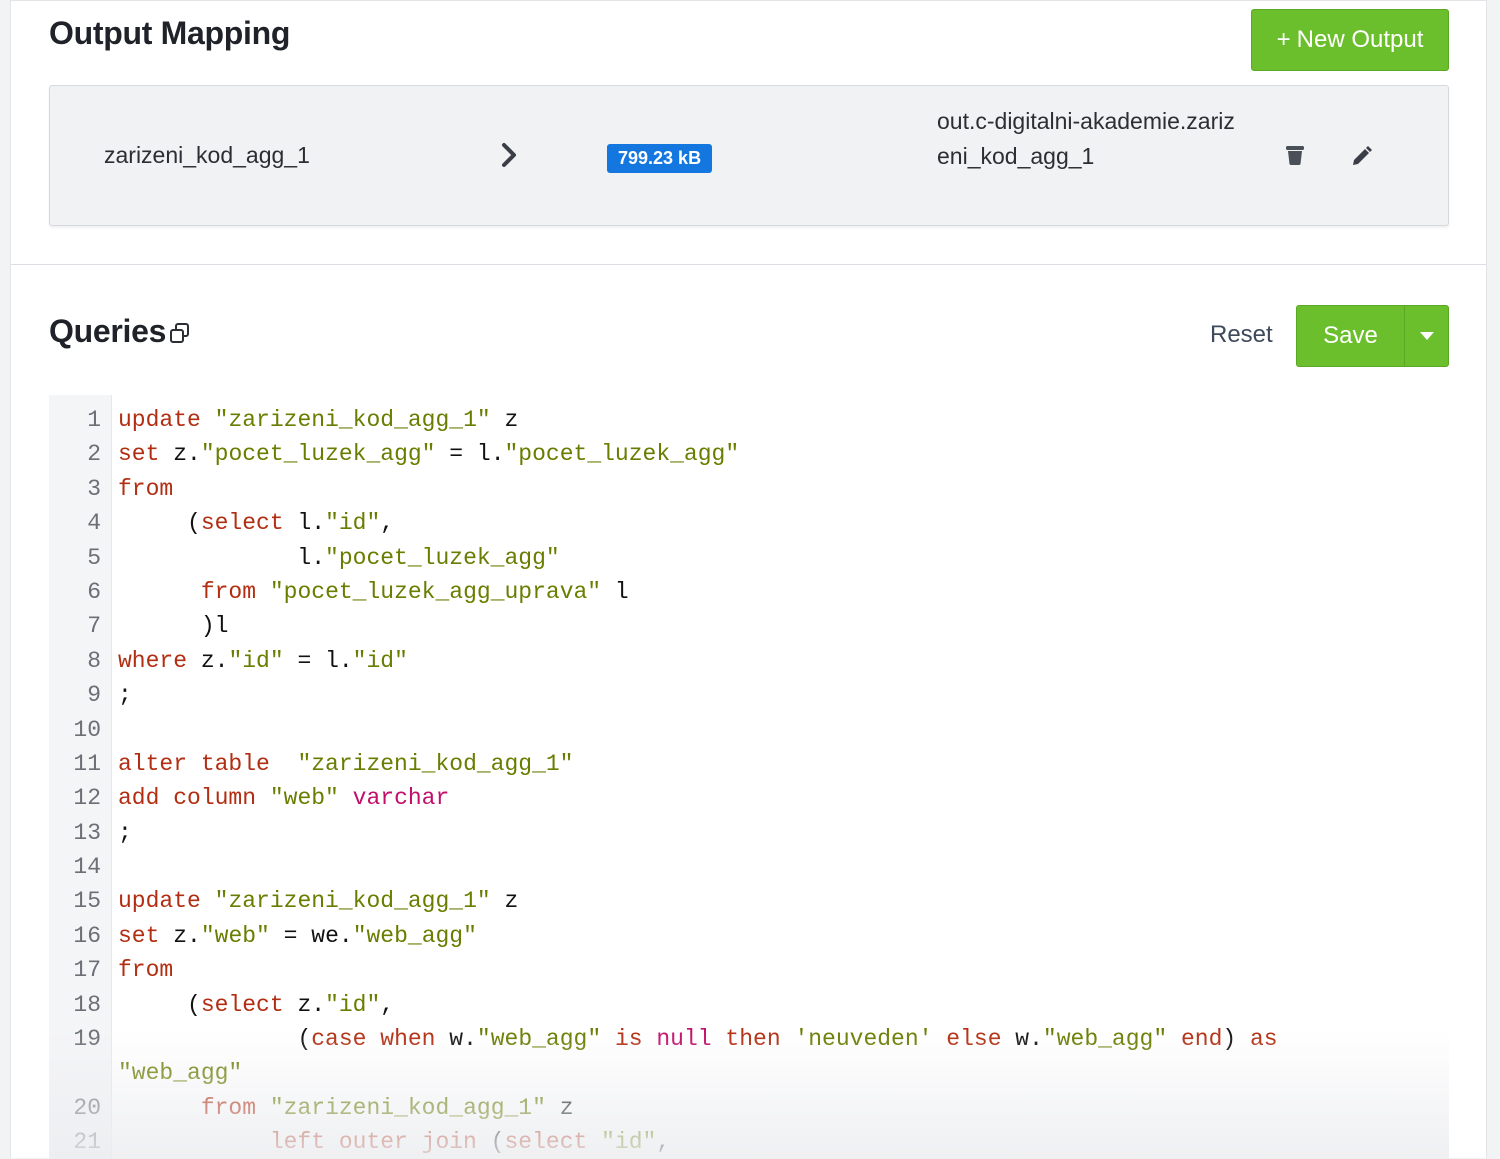 The width and height of the screenshot is (1500, 1159). Describe the element at coordinates (456, 1039) in the screenshot. I see `code-text: w.` at that location.